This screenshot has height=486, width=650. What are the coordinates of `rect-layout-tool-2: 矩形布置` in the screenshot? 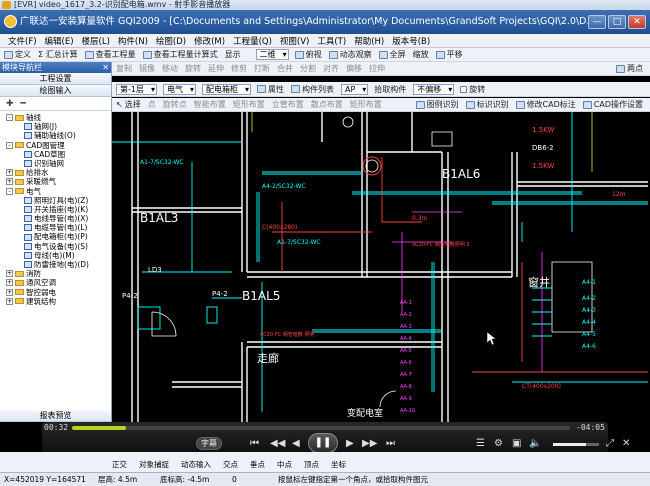 It's located at (366, 104).